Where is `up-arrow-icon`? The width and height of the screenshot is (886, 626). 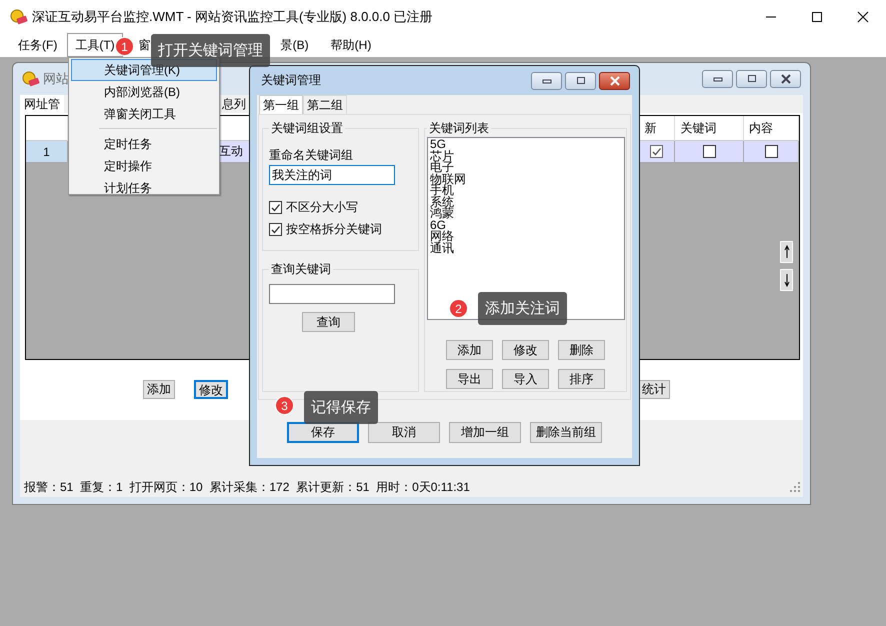 up-arrow-icon is located at coordinates (787, 252).